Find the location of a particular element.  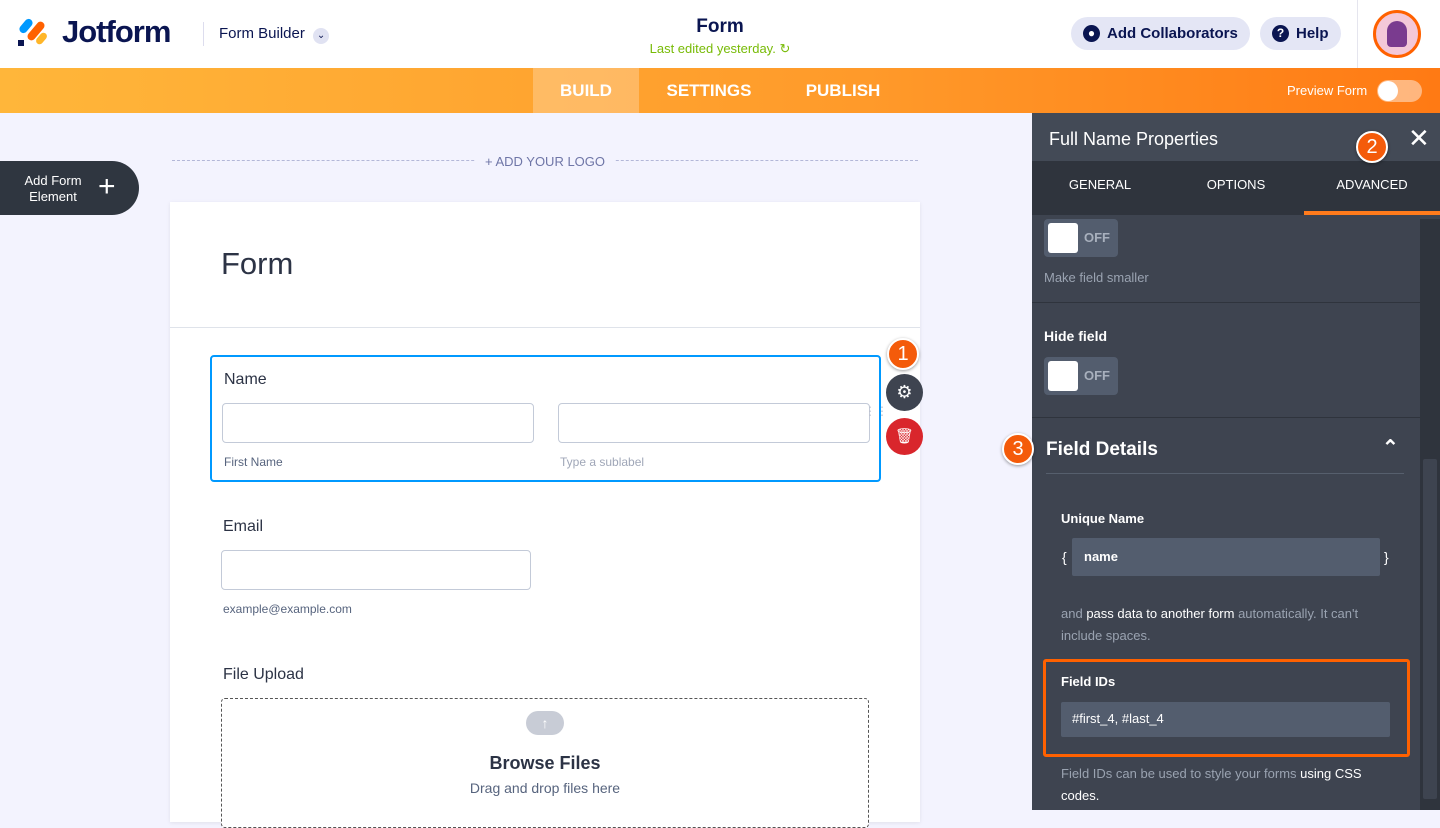

field-ids-label: Field IDs is located at coordinates (1088, 681).